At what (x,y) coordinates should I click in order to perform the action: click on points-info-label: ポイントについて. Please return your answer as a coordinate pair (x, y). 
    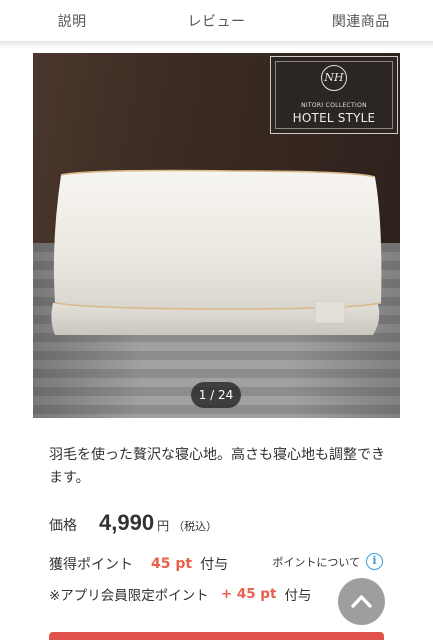
    Looking at the image, I should click on (316, 562).